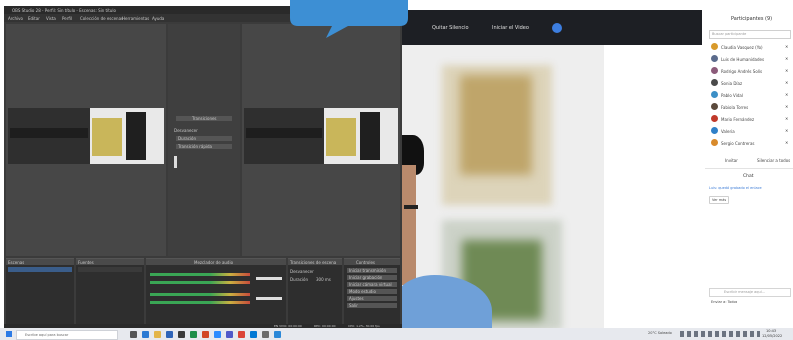 The width and height of the screenshot is (793, 340). Describe the element at coordinates (214, 262) in the screenshot. I see `mixer-title: Mezclador de audio` at that location.